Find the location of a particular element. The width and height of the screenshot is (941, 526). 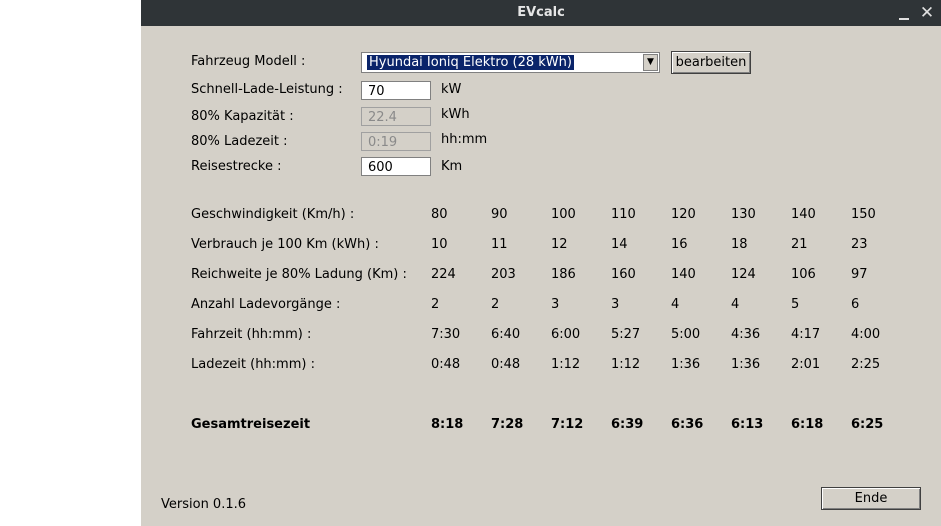

total-cell: 6:39 is located at coordinates (627, 424).